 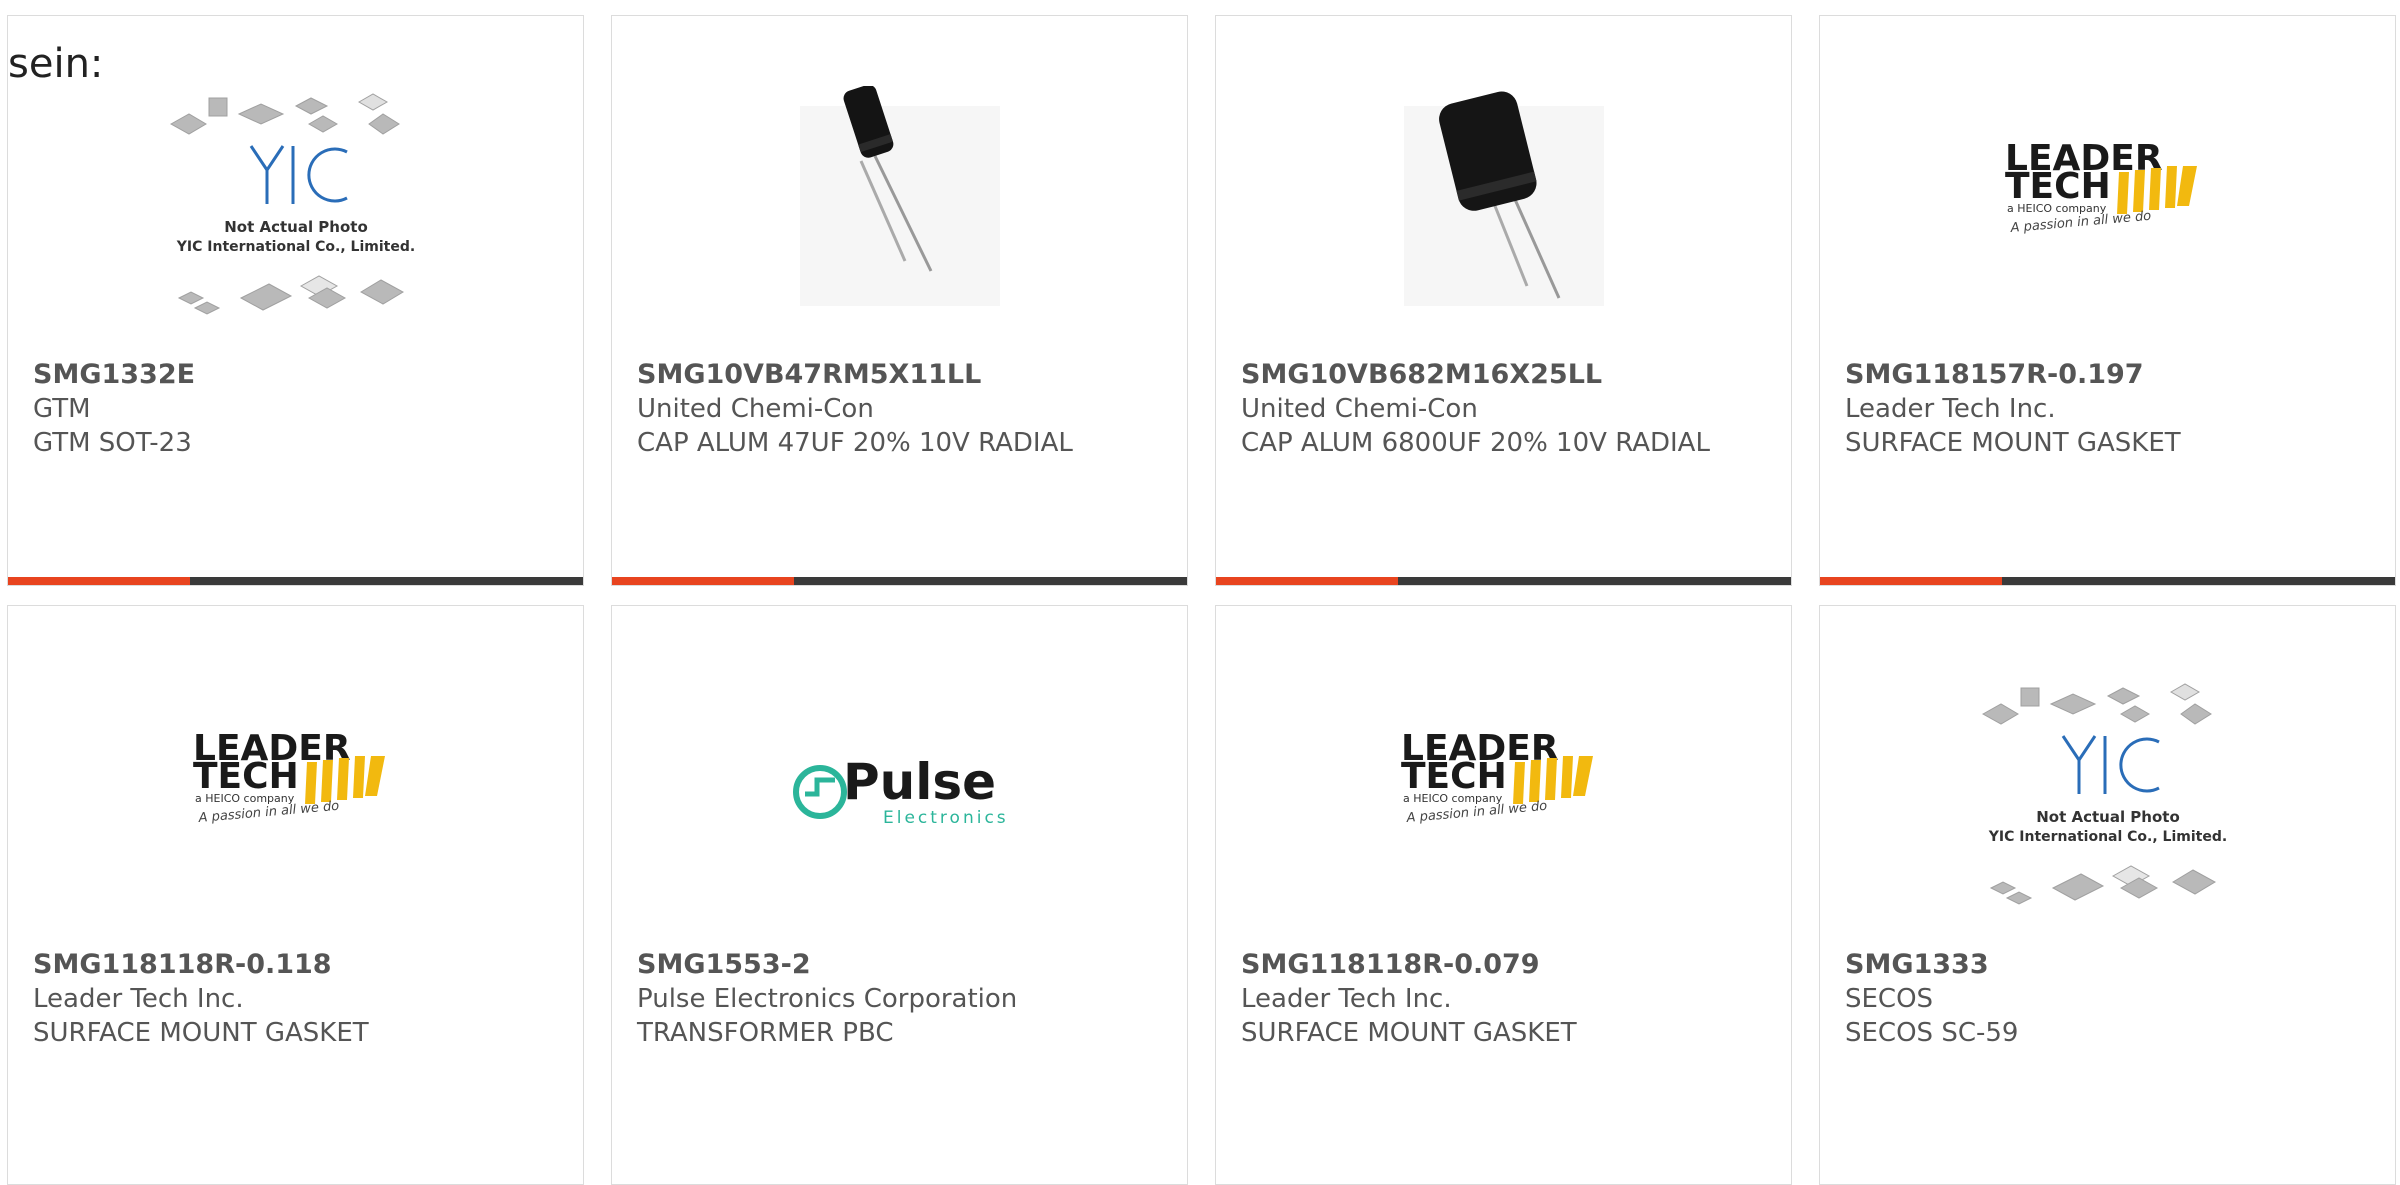 What do you see at coordinates (902, 965) in the screenshot?
I see `part-number: SMG1553-2` at bounding box center [902, 965].